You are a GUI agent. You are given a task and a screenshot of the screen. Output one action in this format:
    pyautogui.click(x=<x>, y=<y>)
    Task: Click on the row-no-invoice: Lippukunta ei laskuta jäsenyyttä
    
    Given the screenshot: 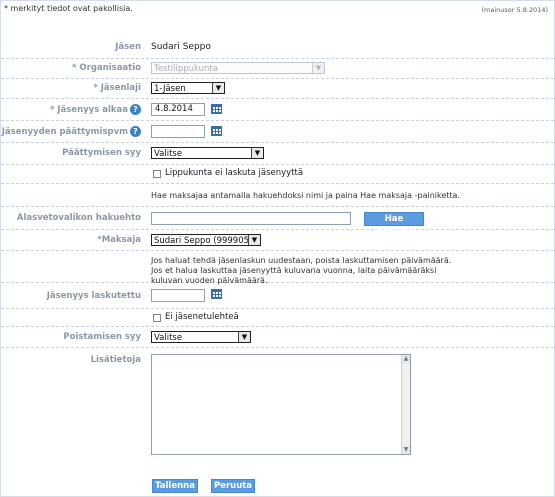 What is the action you would take?
    pyautogui.click(x=277, y=174)
    